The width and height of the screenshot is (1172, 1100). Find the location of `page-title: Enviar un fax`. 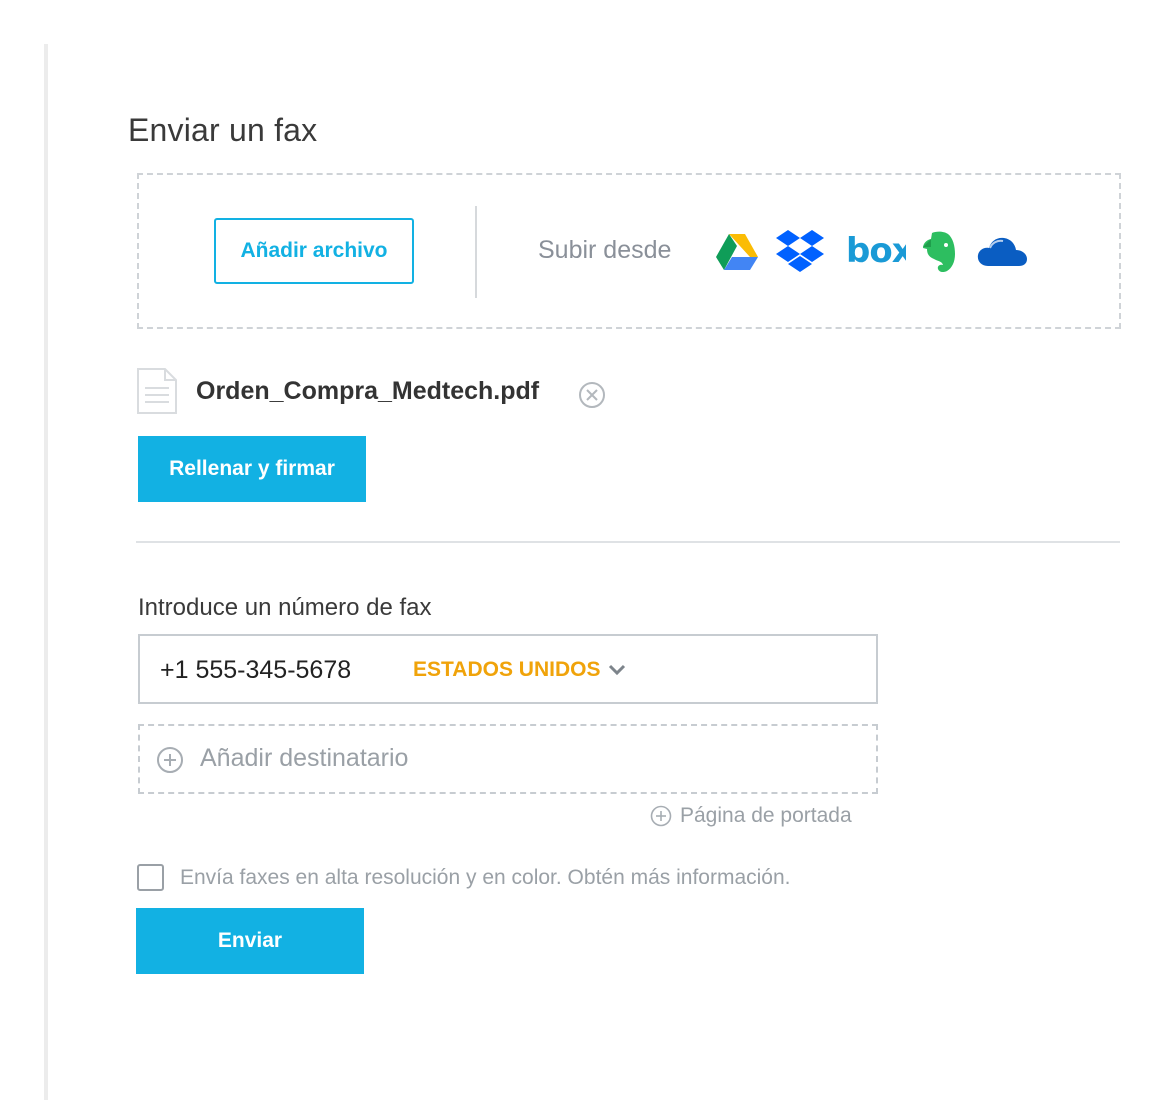

page-title: Enviar un fax is located at coordinates (223, 130).